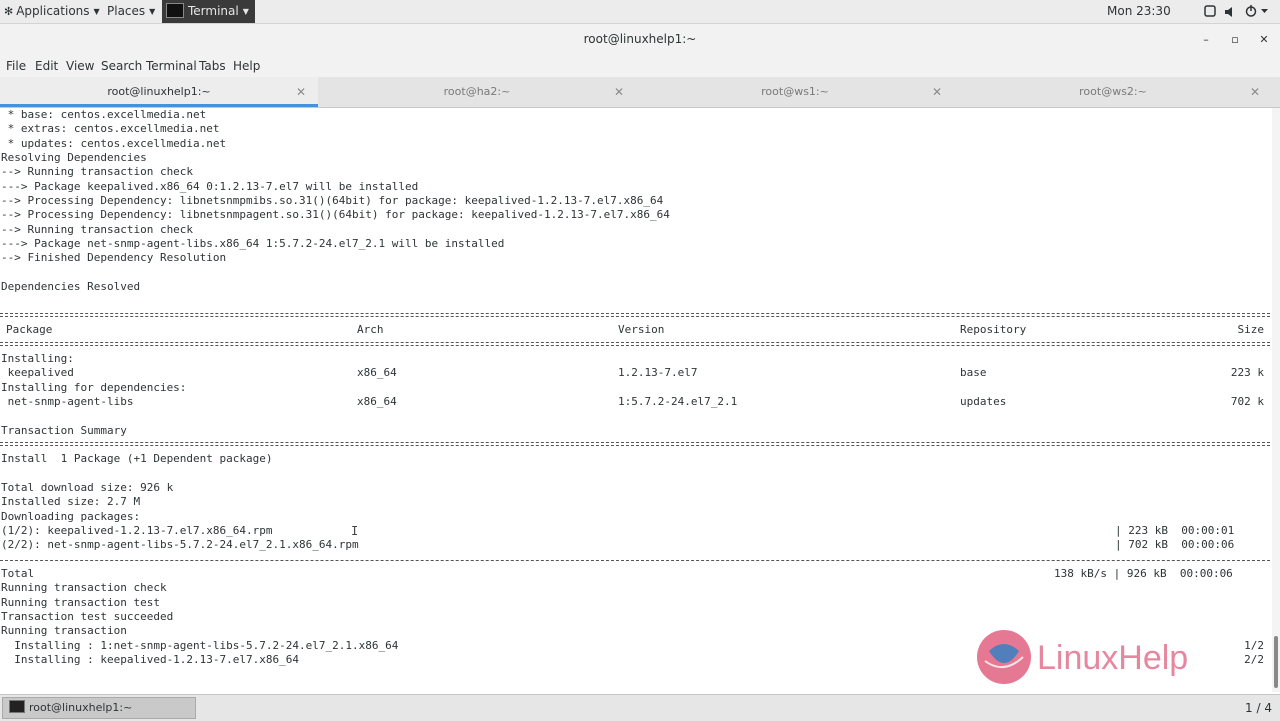 The image size is (1280, 721). I want to click on table-row-repository: base, so click(973, 372).